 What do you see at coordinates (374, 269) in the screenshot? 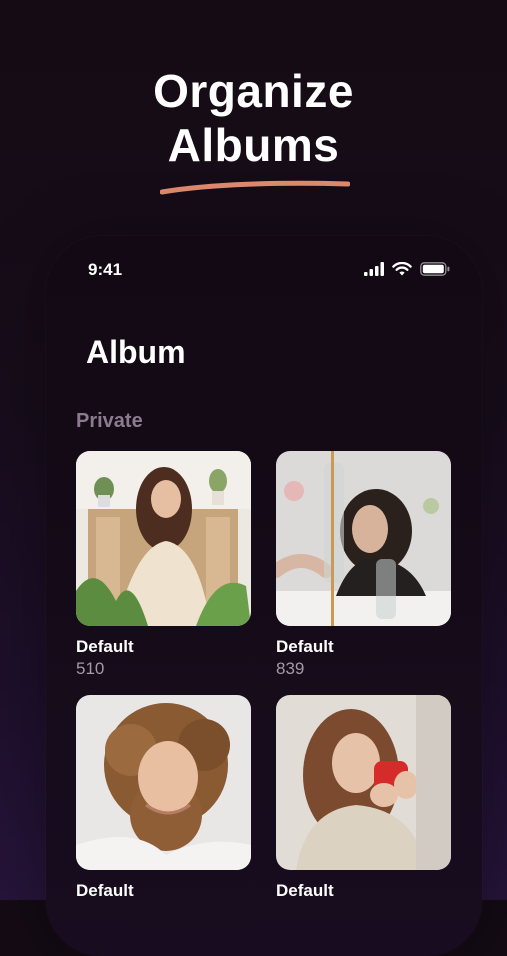
I see `cellular-signal-icon` at bounding box center [374, 269].